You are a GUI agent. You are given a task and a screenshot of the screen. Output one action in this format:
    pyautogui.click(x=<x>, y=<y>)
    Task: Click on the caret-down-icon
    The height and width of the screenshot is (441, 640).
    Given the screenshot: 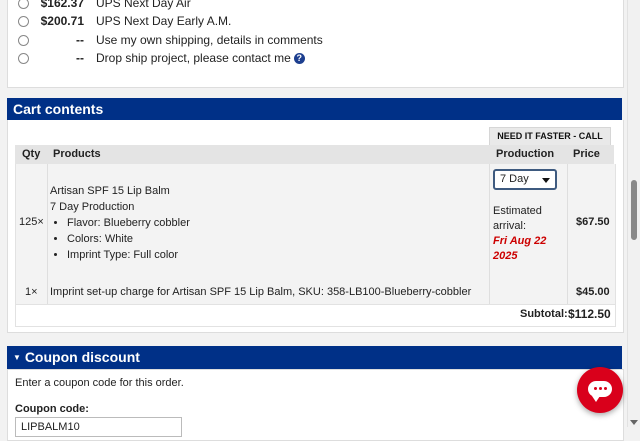 What is the action you would take?
    pyautogui.click(x=546, y=180)
    